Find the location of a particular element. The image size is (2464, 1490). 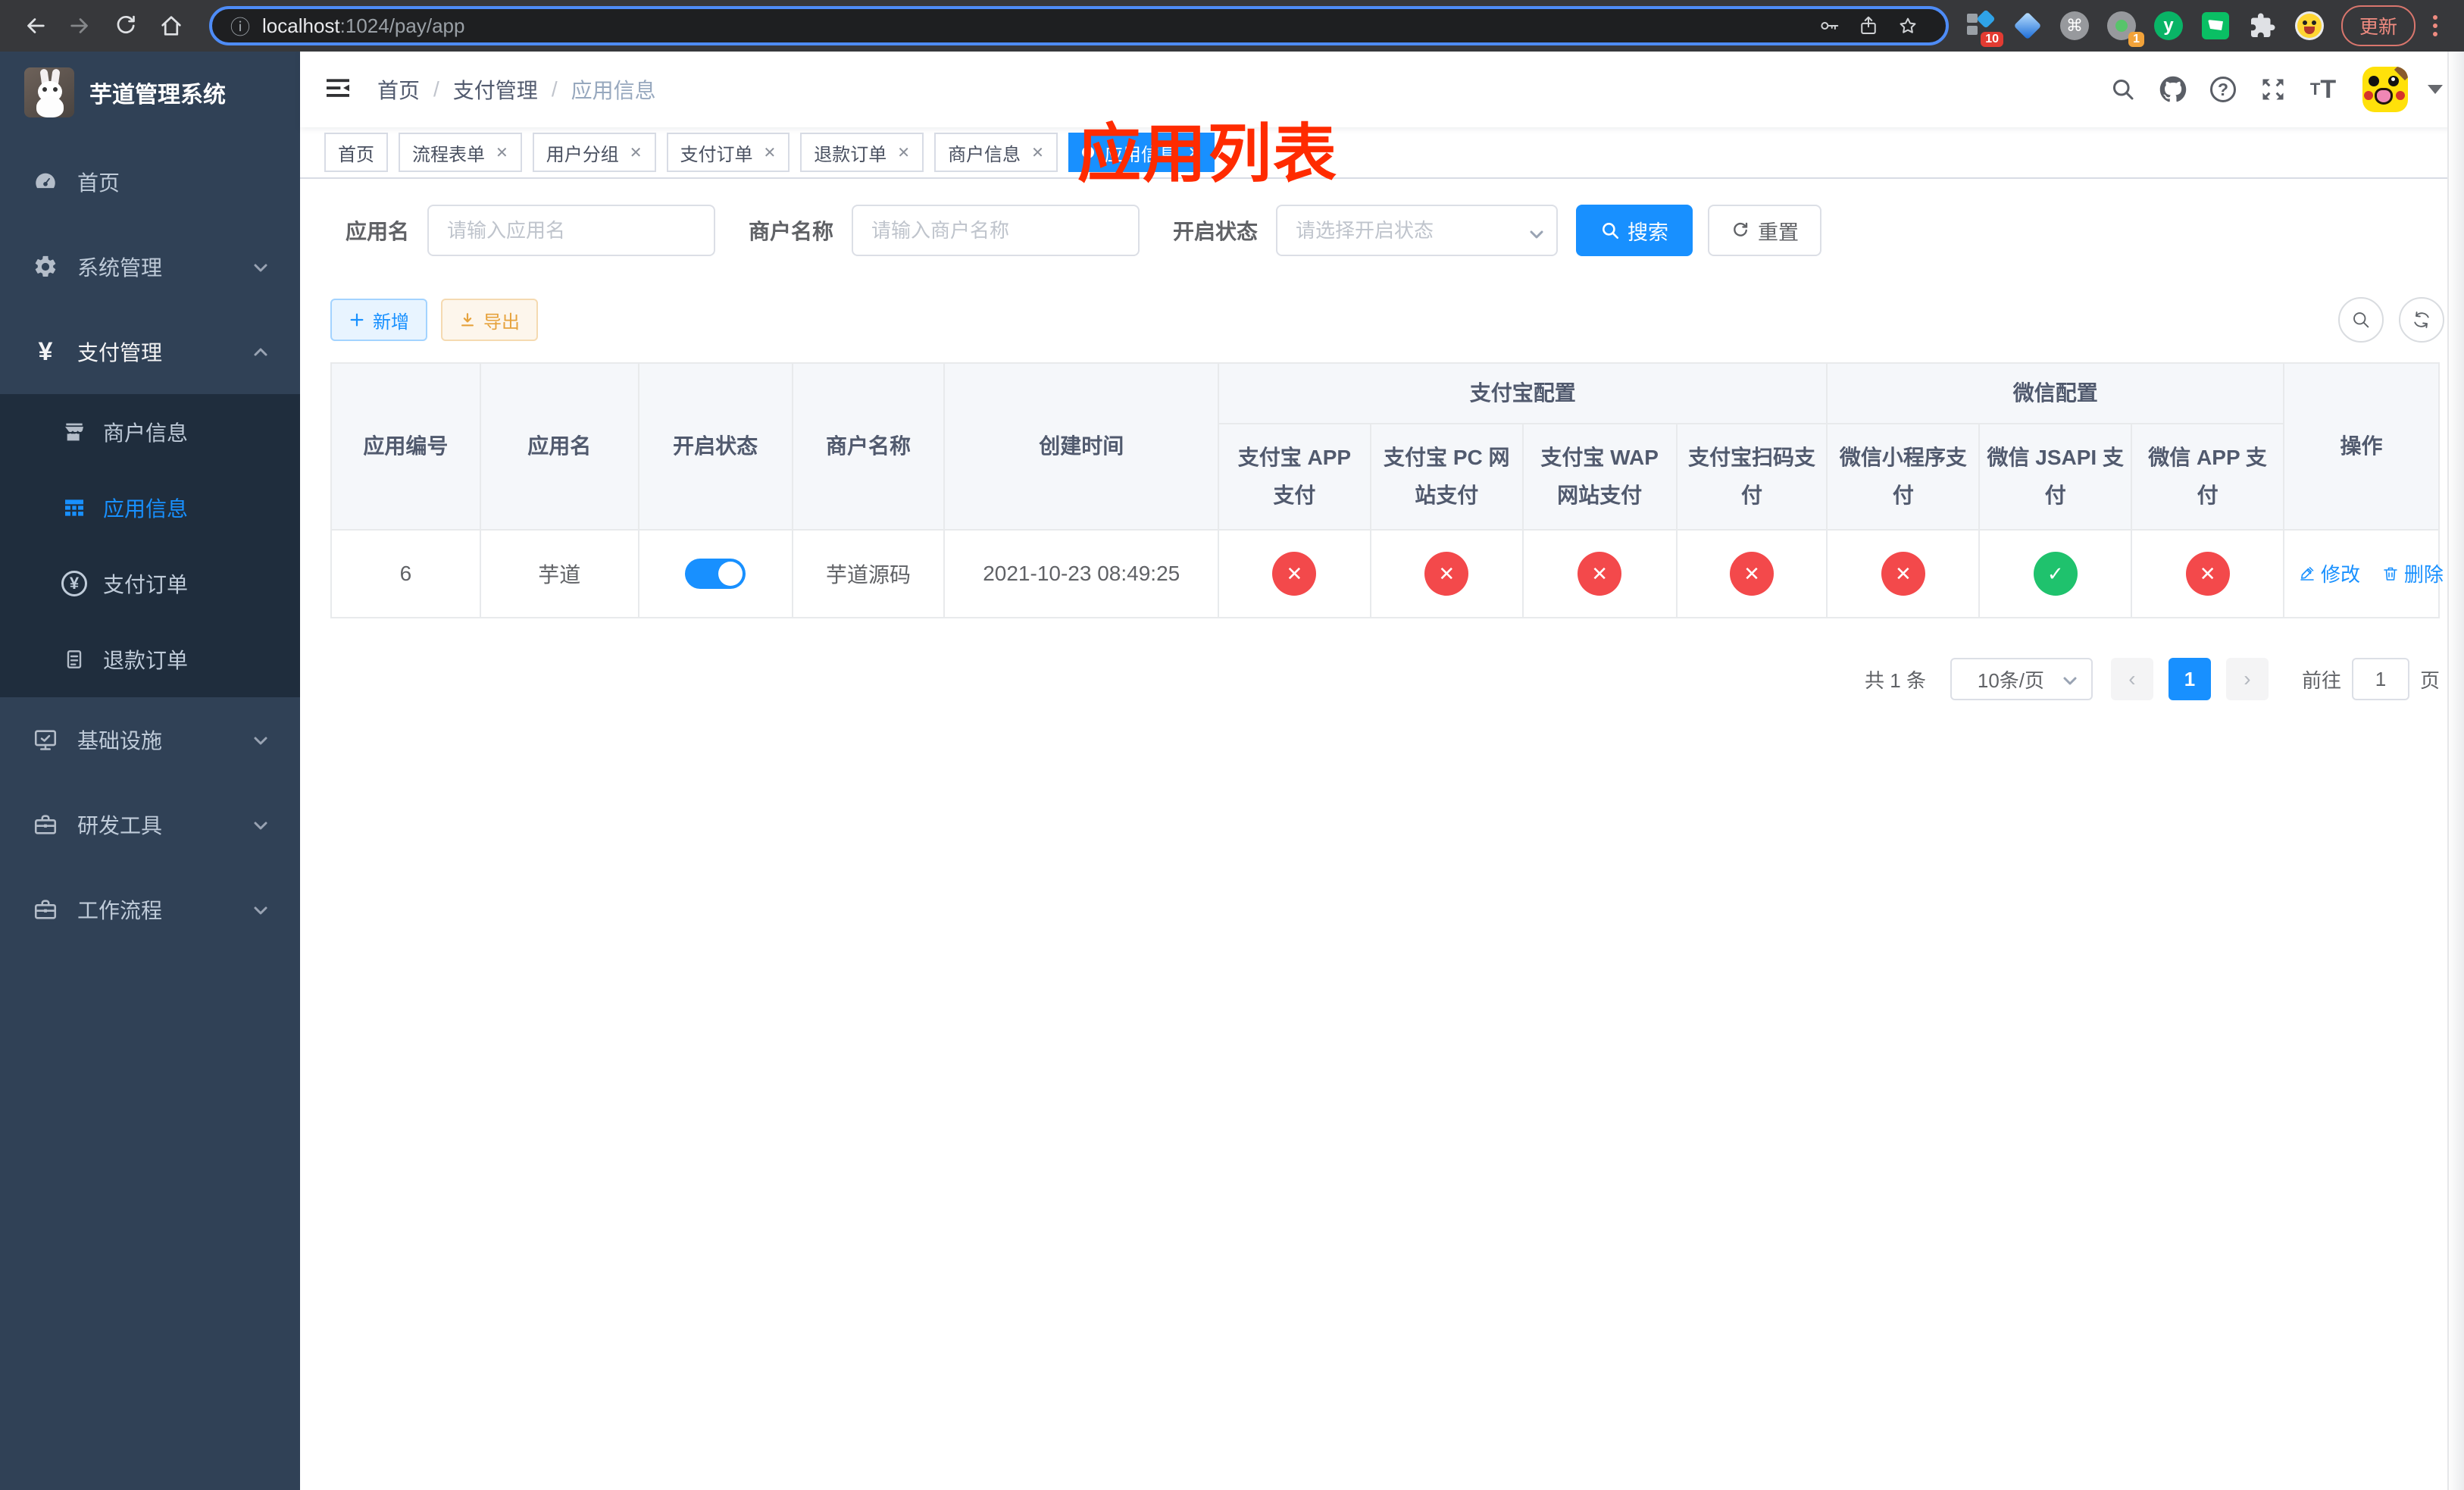

github-icon is located at coordinates (2173, 89).